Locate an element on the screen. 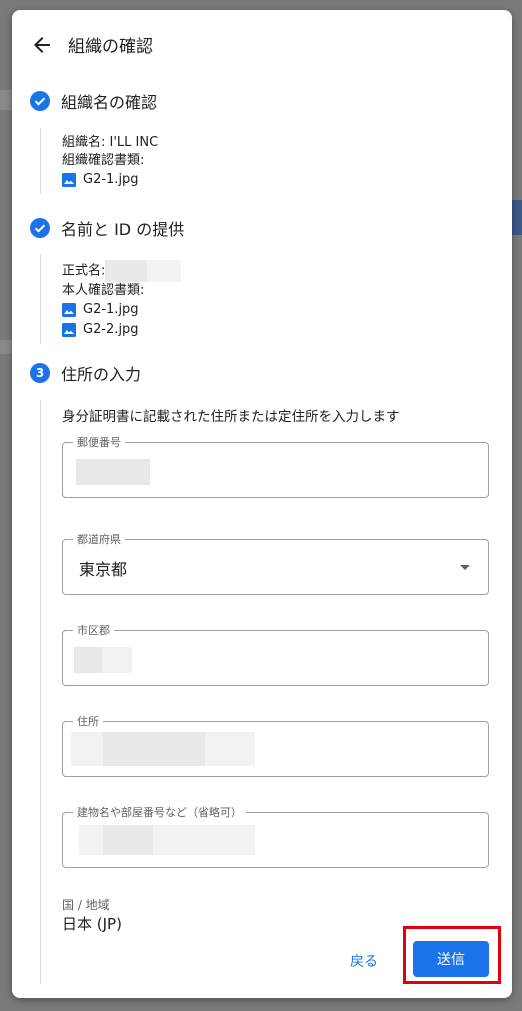  prefecture-select: 都道府県 東京都 is located at coordinates (275, 563).